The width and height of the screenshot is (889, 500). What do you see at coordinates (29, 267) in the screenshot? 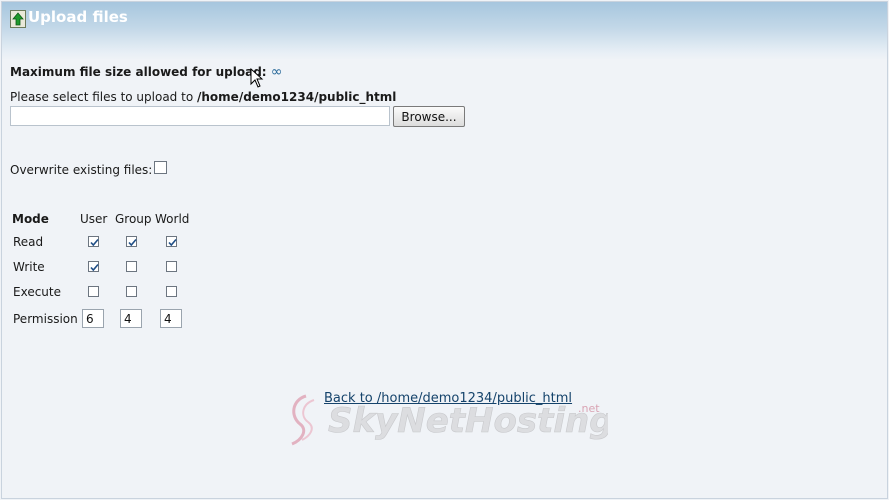
I see `write-label: Write` at bounding box center [29, 267].